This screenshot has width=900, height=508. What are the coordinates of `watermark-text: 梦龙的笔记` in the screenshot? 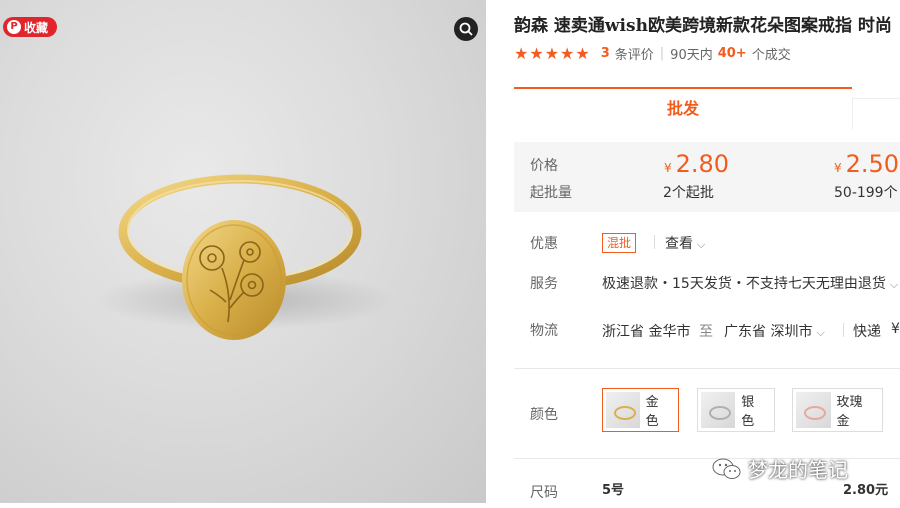 It's located at (798, 470).